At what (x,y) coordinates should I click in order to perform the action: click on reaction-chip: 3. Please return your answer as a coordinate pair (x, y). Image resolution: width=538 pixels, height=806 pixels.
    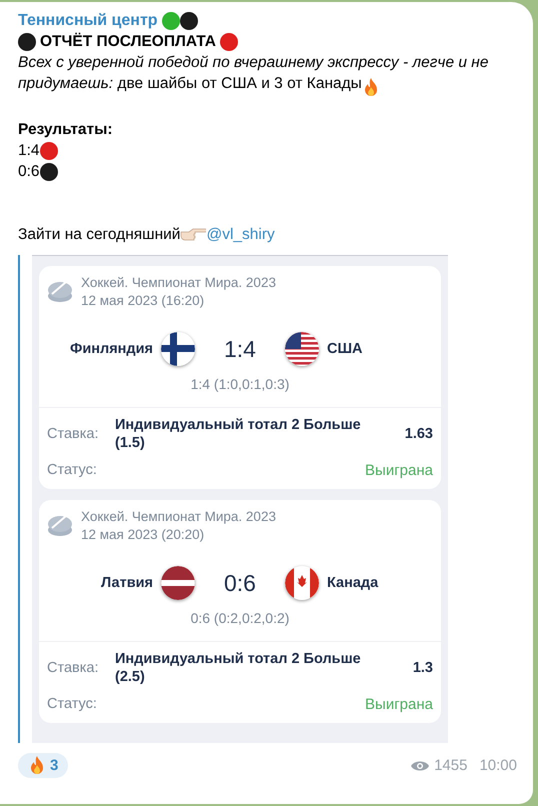
    Looking at the image, I should click on (43, 765).